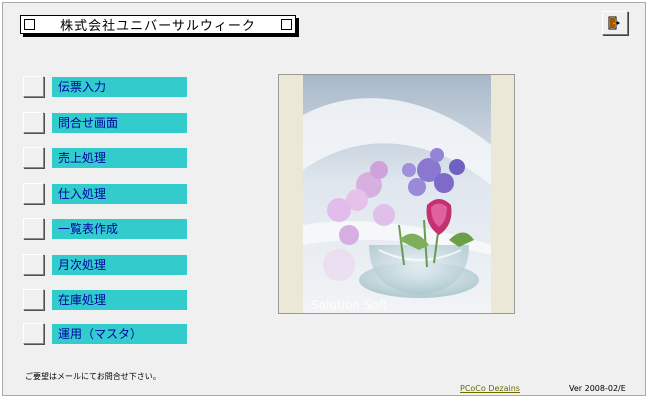 The image size is (650, 400). I want to click on menu-button-toiawase, so click(33, 122).